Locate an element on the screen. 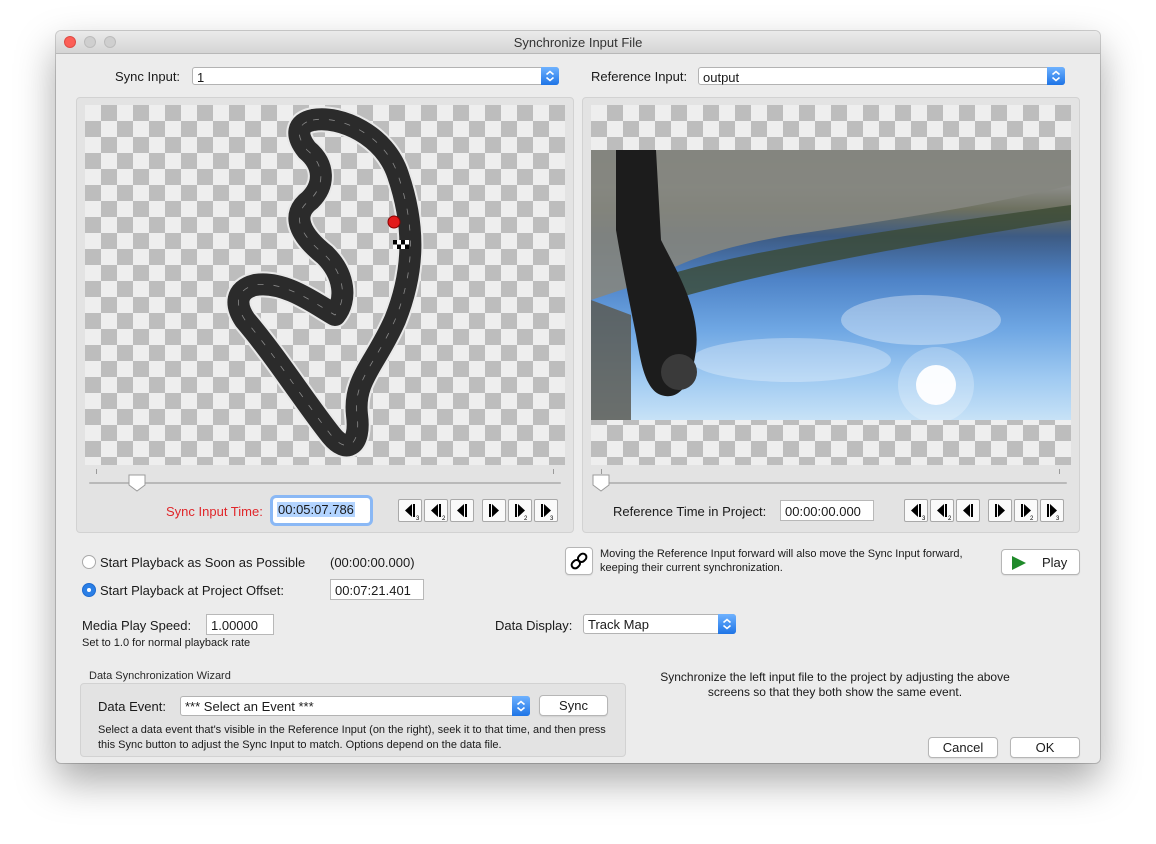  reference-input-label: Reference Input: is located at coordinates (639, 76).